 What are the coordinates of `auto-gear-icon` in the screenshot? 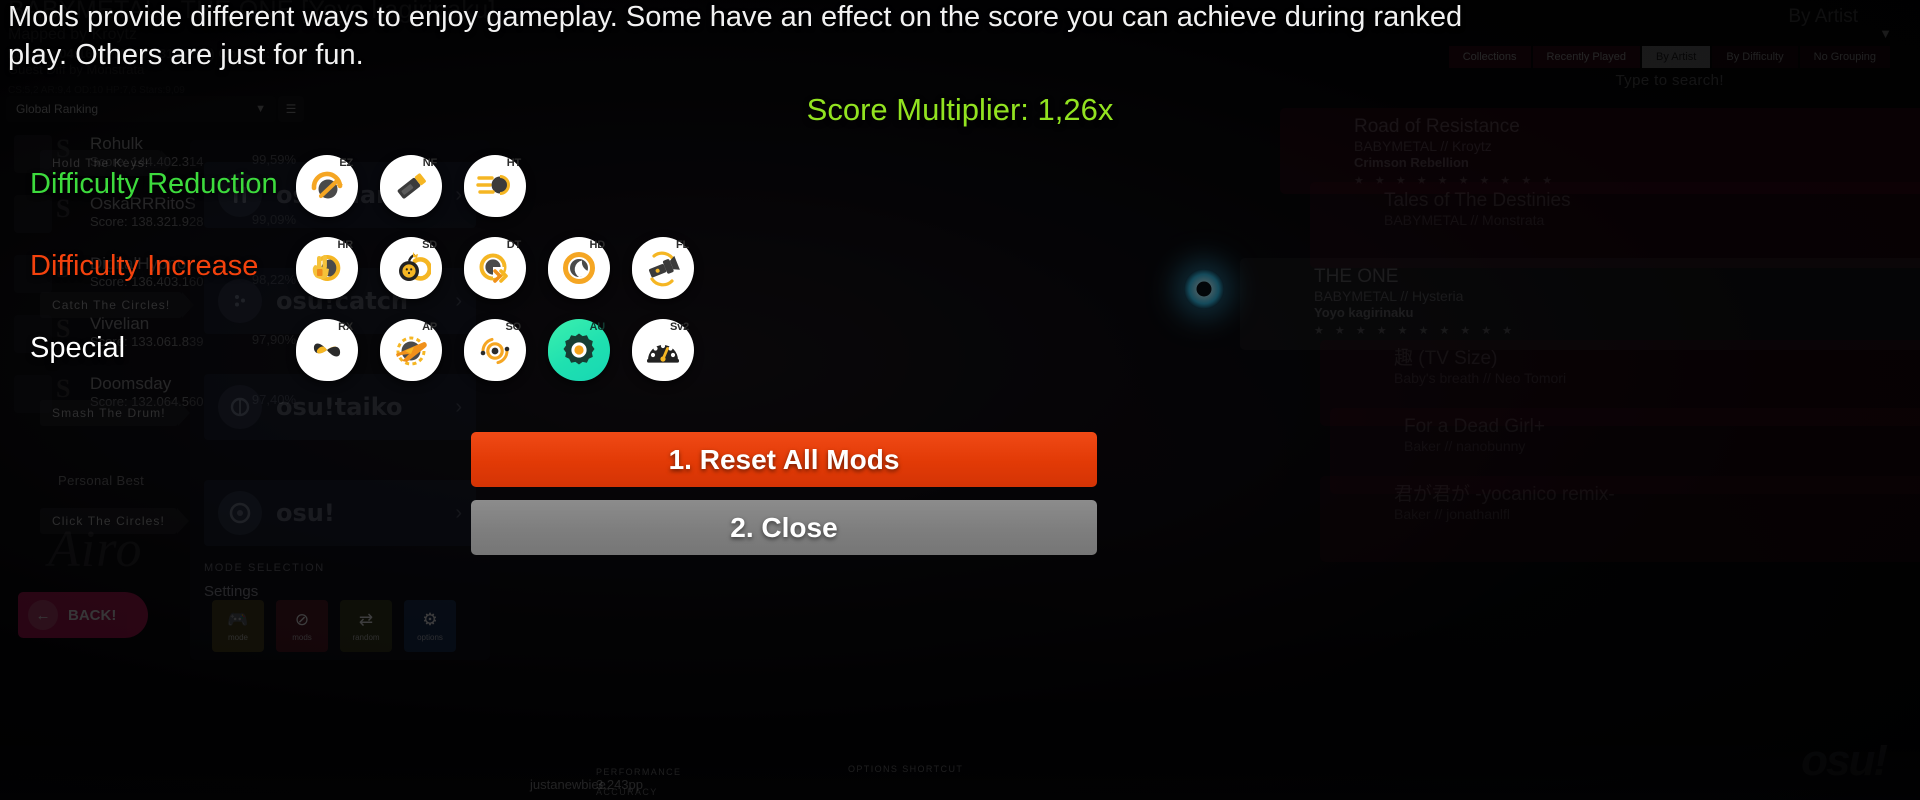 It's located at (579, 350).